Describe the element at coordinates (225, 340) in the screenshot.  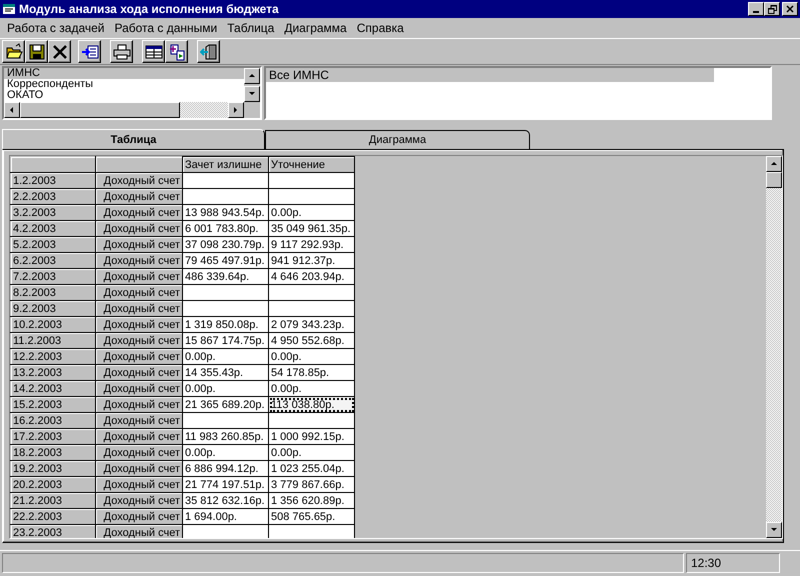
I see `table-cell: 15 867 174.75р.` at that location.